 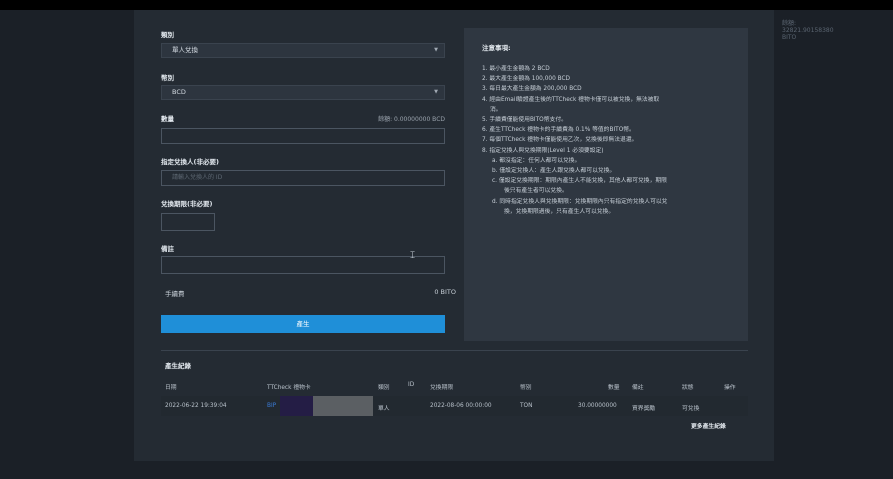 What do you see at coordinates (516, 69) in the screenshot?
I see `note-line: 1. 最小產生金額為 2 BCD` at bounding box center [516, 69].